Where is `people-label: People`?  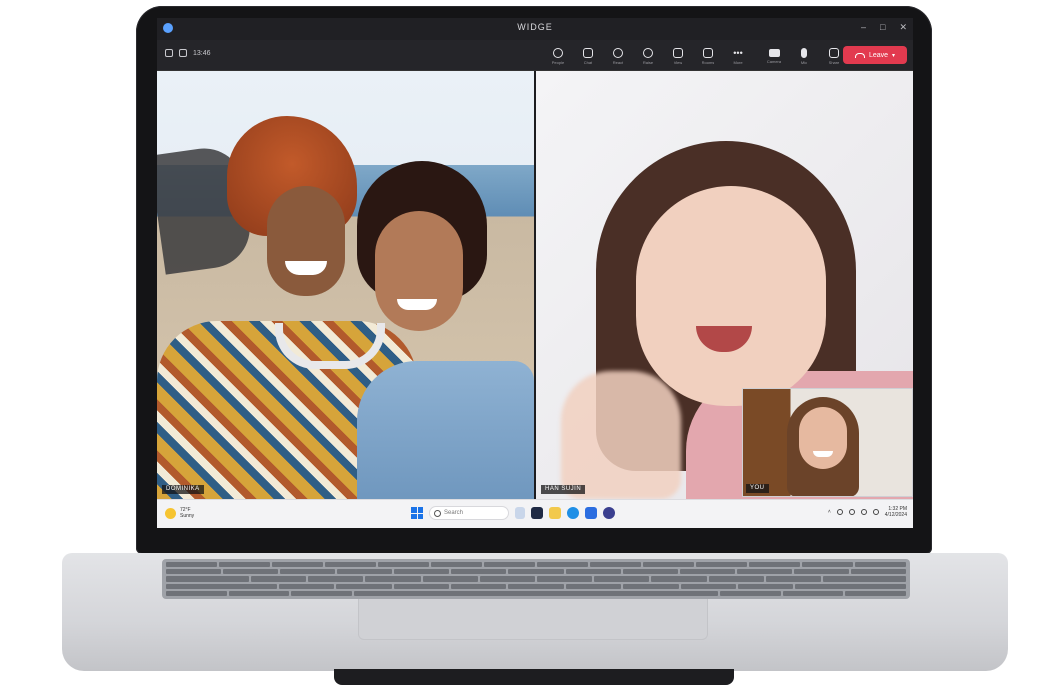 people-label: People is located at coordinates (558, 62).